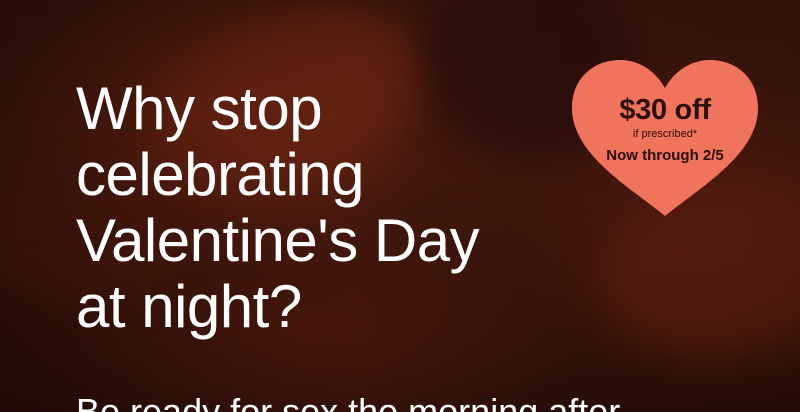  I want to click on hero-subline: Be ready for sex the morning after, so click(348, 401).